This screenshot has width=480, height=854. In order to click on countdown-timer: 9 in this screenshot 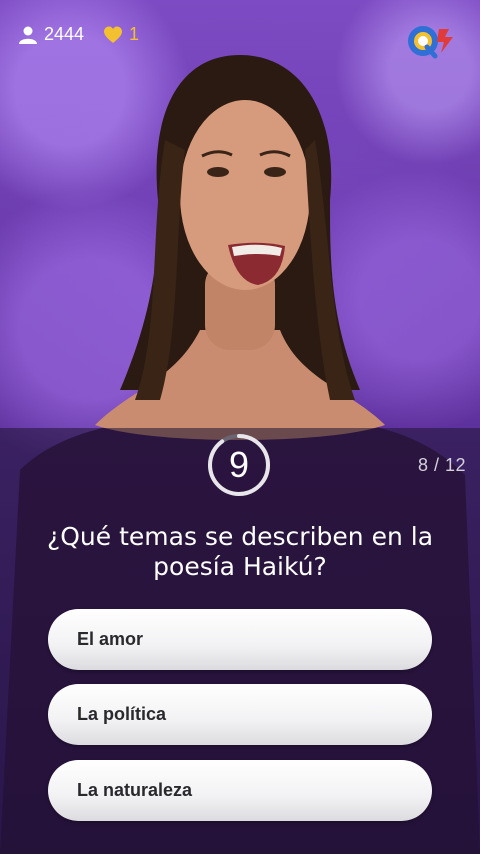, I will do `click(239, 465)`.